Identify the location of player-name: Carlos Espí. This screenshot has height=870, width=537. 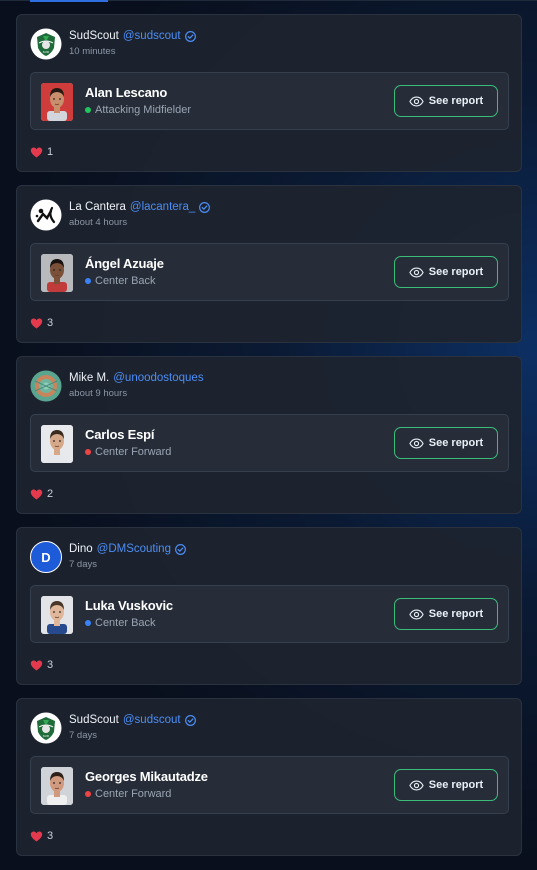
(120, 434).